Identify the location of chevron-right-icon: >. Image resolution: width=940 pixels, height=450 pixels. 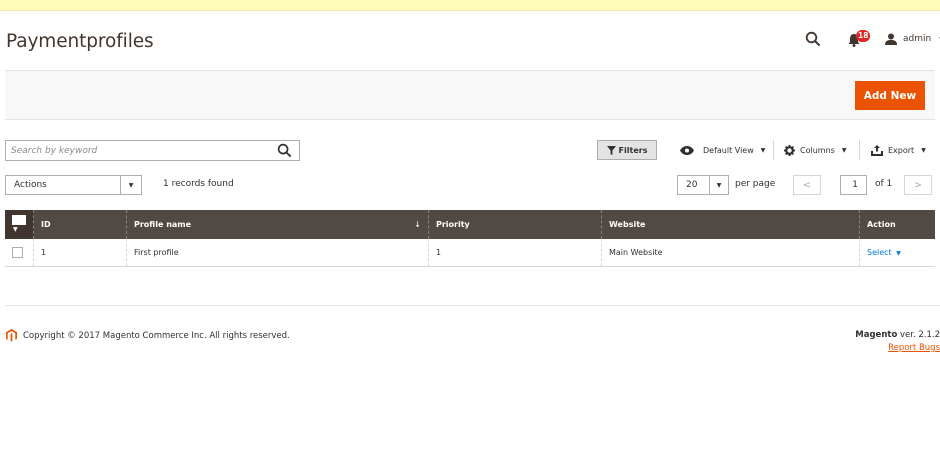
(918, 185).